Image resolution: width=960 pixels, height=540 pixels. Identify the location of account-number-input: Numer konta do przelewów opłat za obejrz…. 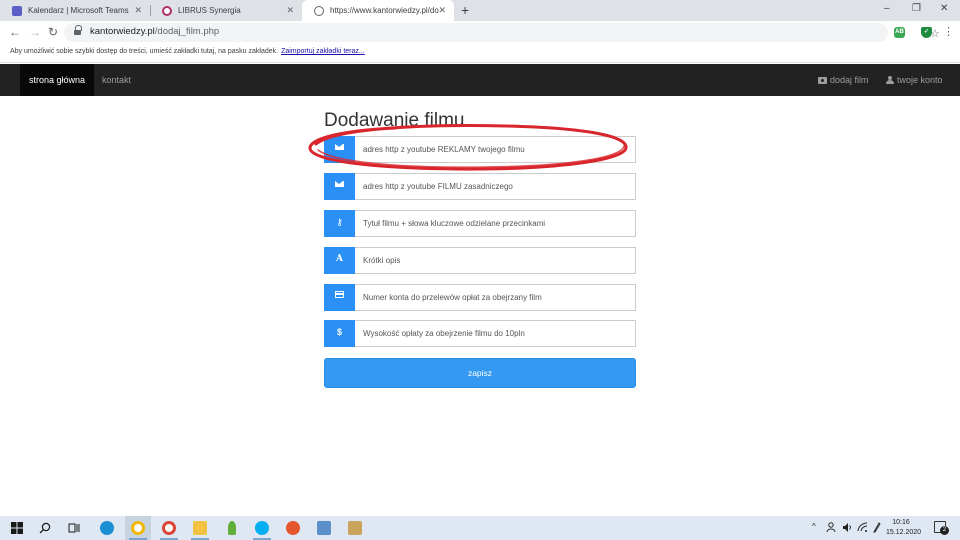
(480, 297).